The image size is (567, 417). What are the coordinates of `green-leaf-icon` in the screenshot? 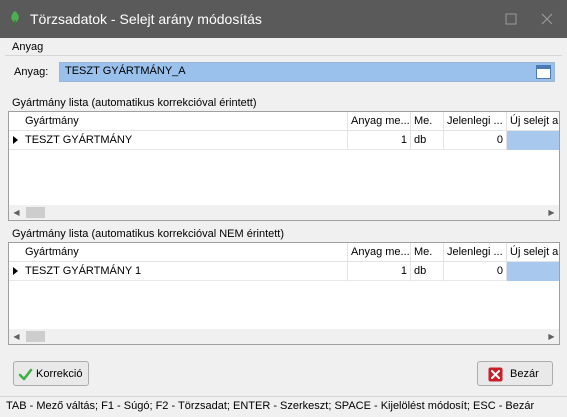 It's located at (15, 18).